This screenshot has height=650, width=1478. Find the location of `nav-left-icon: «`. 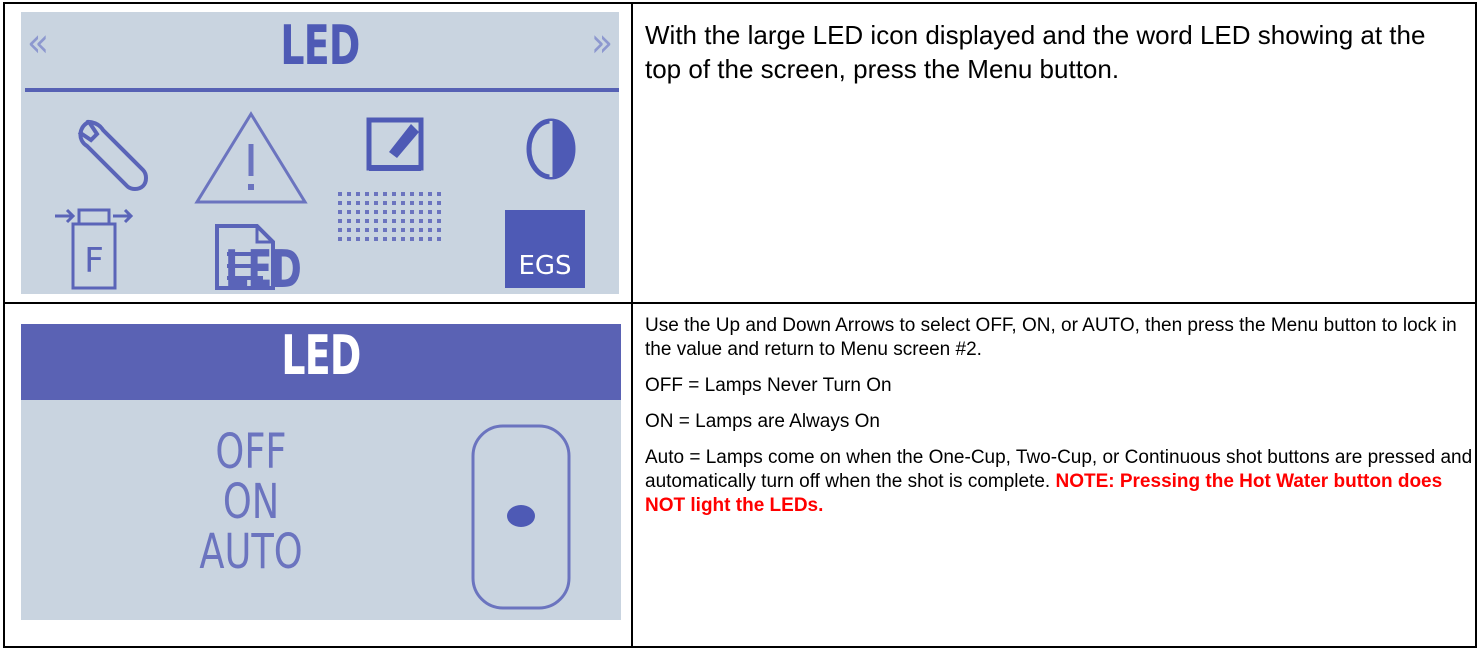

nav-left-icon: « is located at coordinates (38, 43).